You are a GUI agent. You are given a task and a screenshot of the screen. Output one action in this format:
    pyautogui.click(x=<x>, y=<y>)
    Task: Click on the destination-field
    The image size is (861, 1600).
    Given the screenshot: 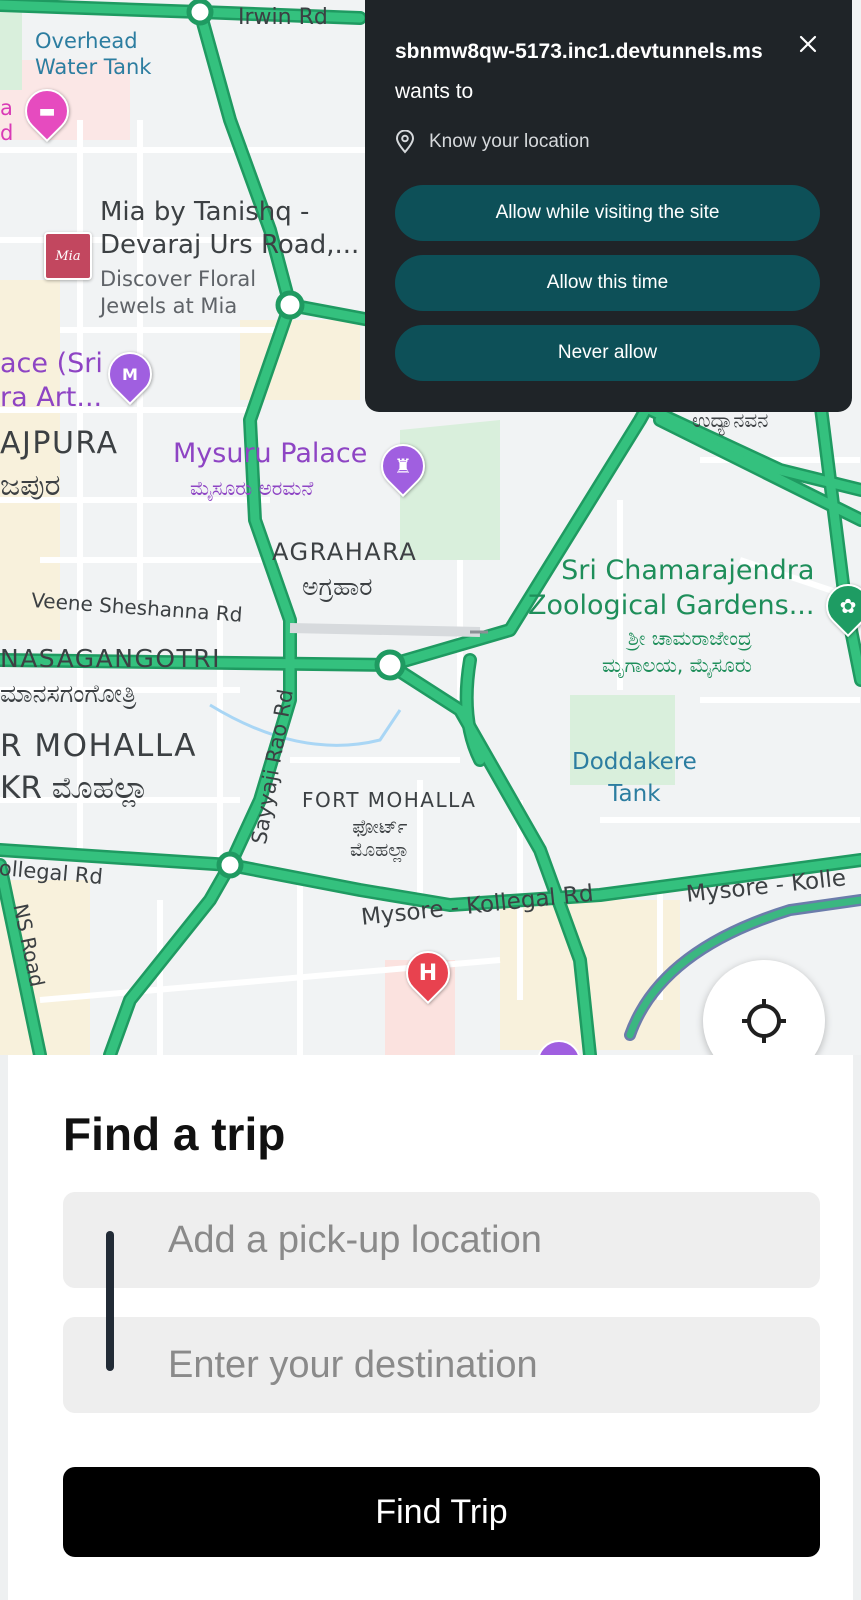 What is the action you would take?
    pyautogui.click(x=441, y=1365)
    